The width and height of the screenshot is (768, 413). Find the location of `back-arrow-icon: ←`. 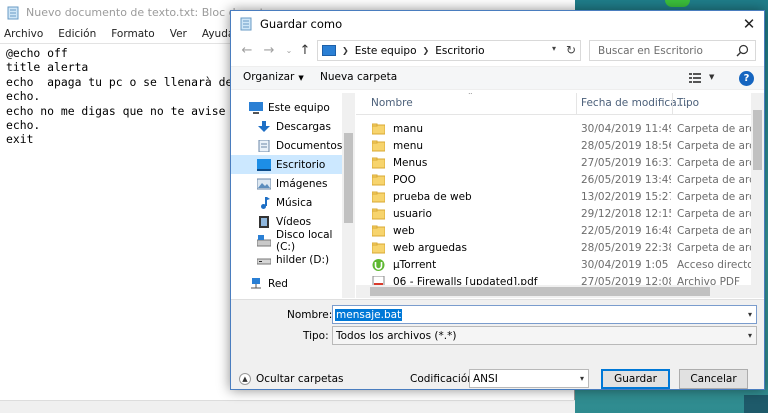

back-arrow-icon: ← is located at coordinates (247, 50).